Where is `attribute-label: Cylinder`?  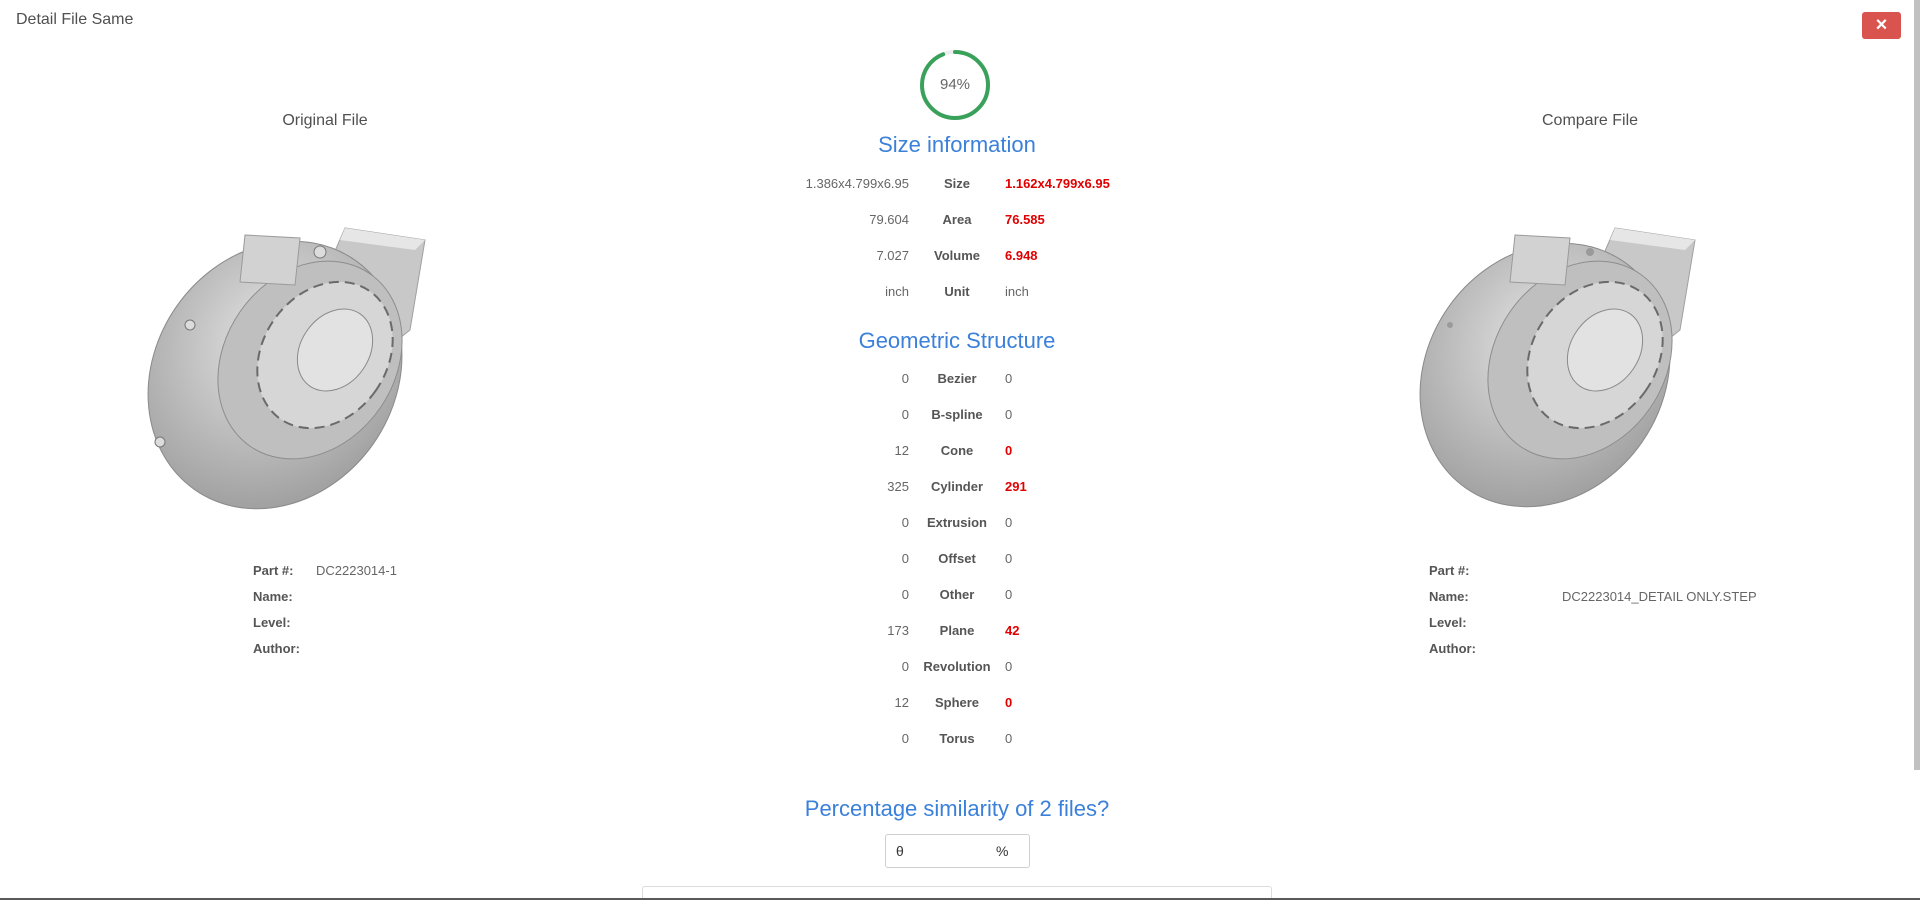
attribute-label: Cylinder is located at coordinates (956, 486).